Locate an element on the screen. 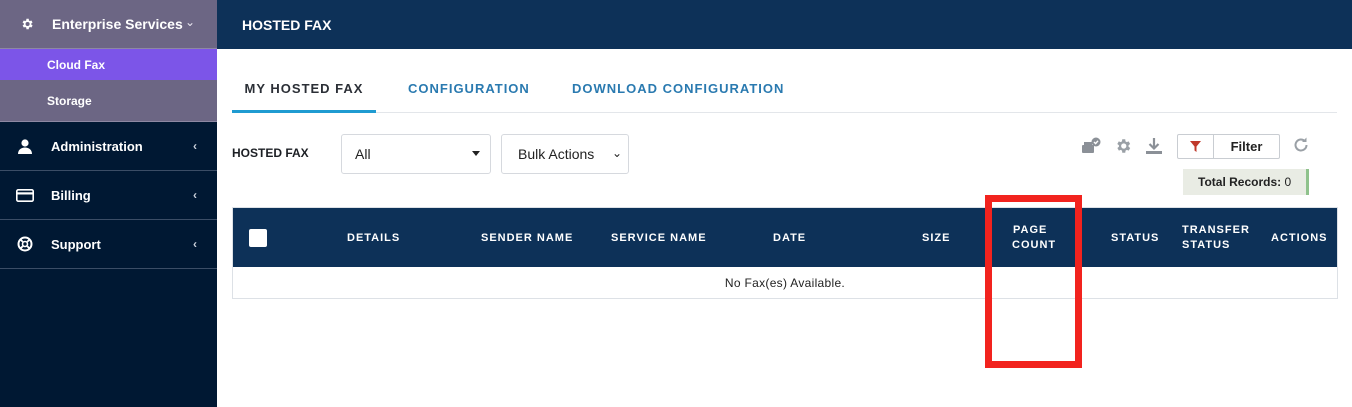  status-filter-select: All is located at coordinates (416, 154).